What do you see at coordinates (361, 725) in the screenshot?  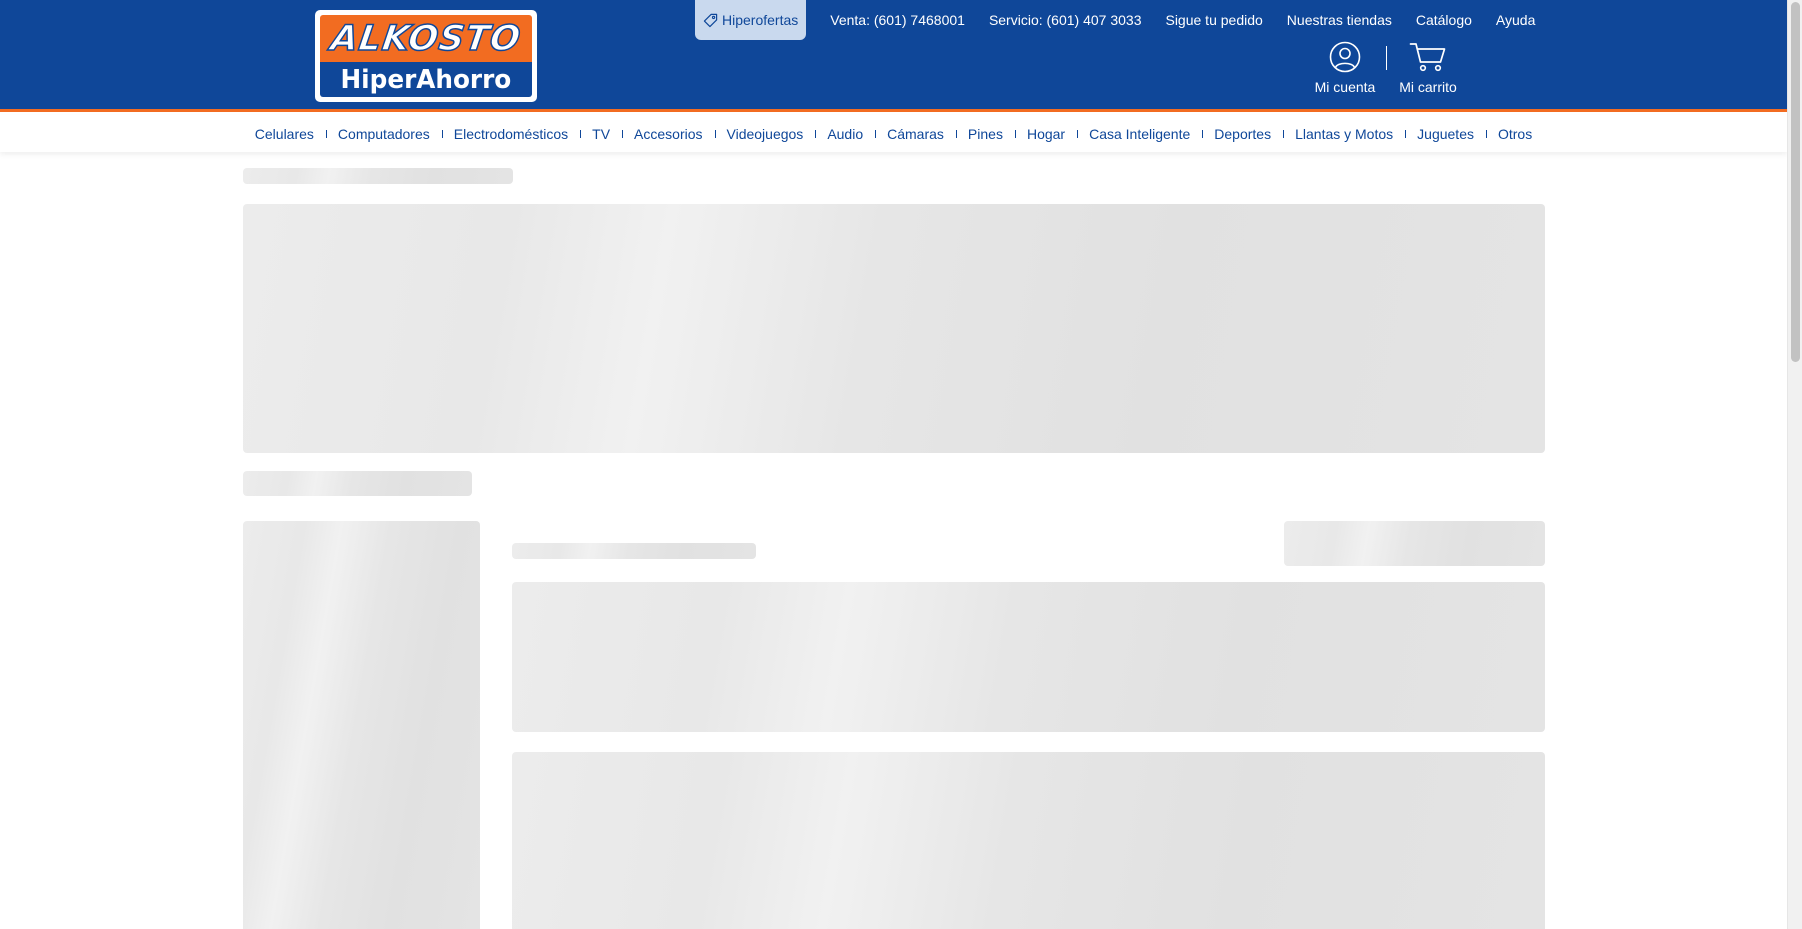 I see `filters-sidebar-placeholder` at bounding box center [361, 725].